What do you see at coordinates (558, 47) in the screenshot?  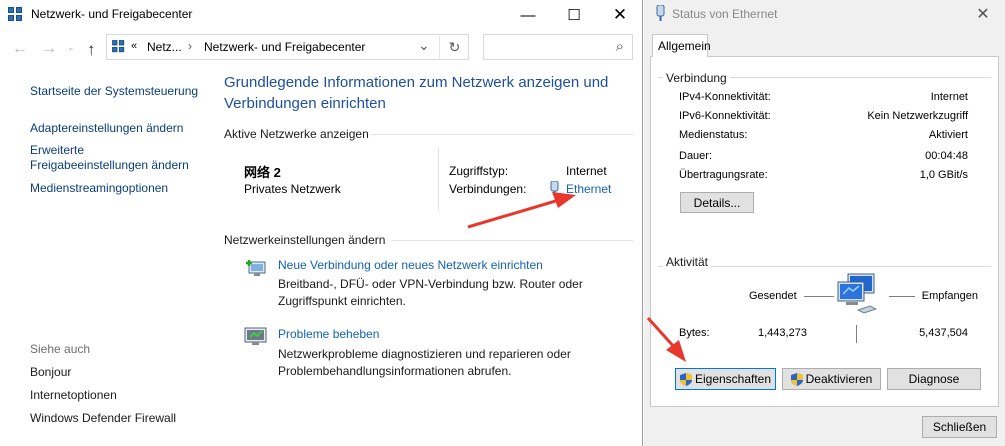 I see `search-input: ⌕` at bounding box center [558, 47].